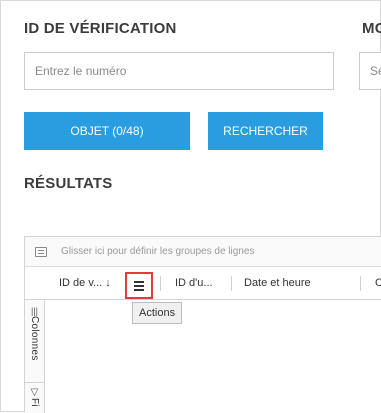 The width and height of the screenshot is (381, 413). Describe the element at coordinates (68, 183) in the screenshot. I see `results-title: RÉSULTATS` at that location.